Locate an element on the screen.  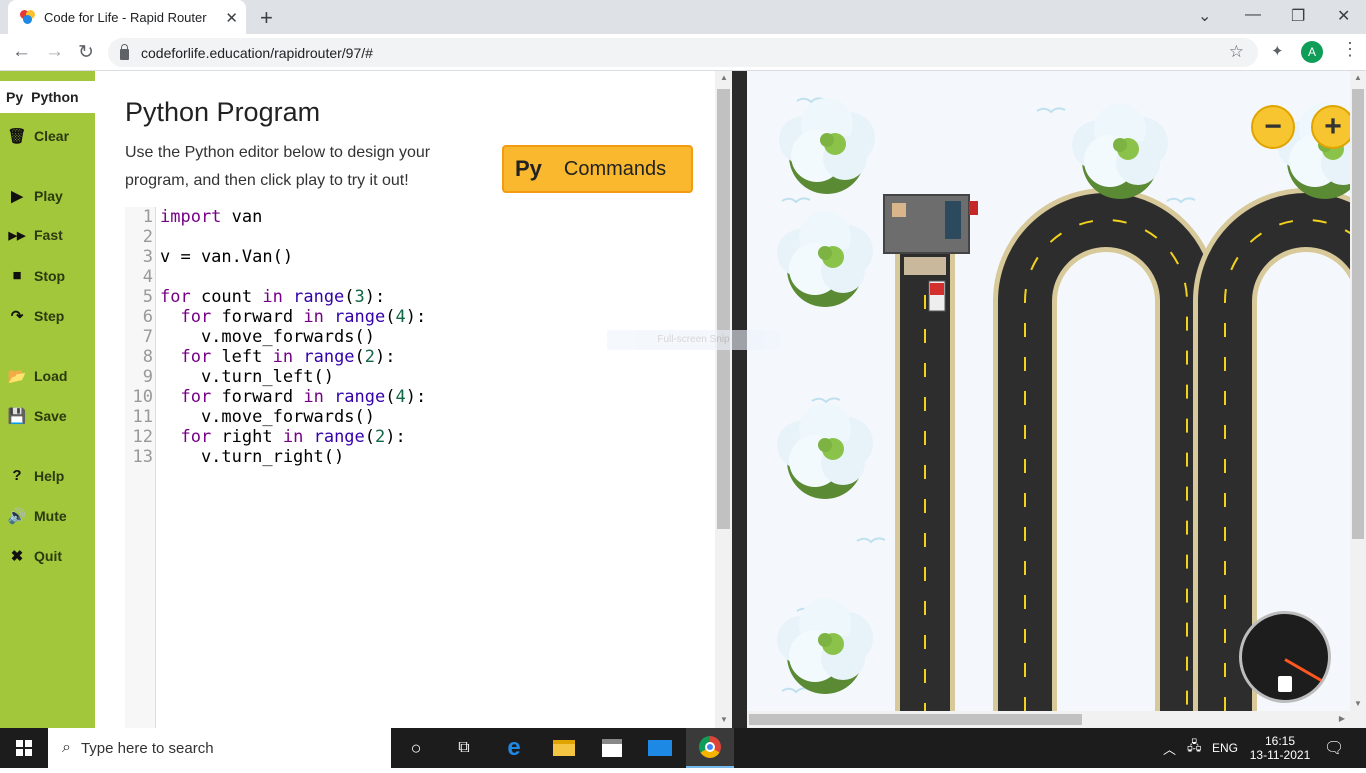
windows-logo-icon is located at coordinates (24, 748).